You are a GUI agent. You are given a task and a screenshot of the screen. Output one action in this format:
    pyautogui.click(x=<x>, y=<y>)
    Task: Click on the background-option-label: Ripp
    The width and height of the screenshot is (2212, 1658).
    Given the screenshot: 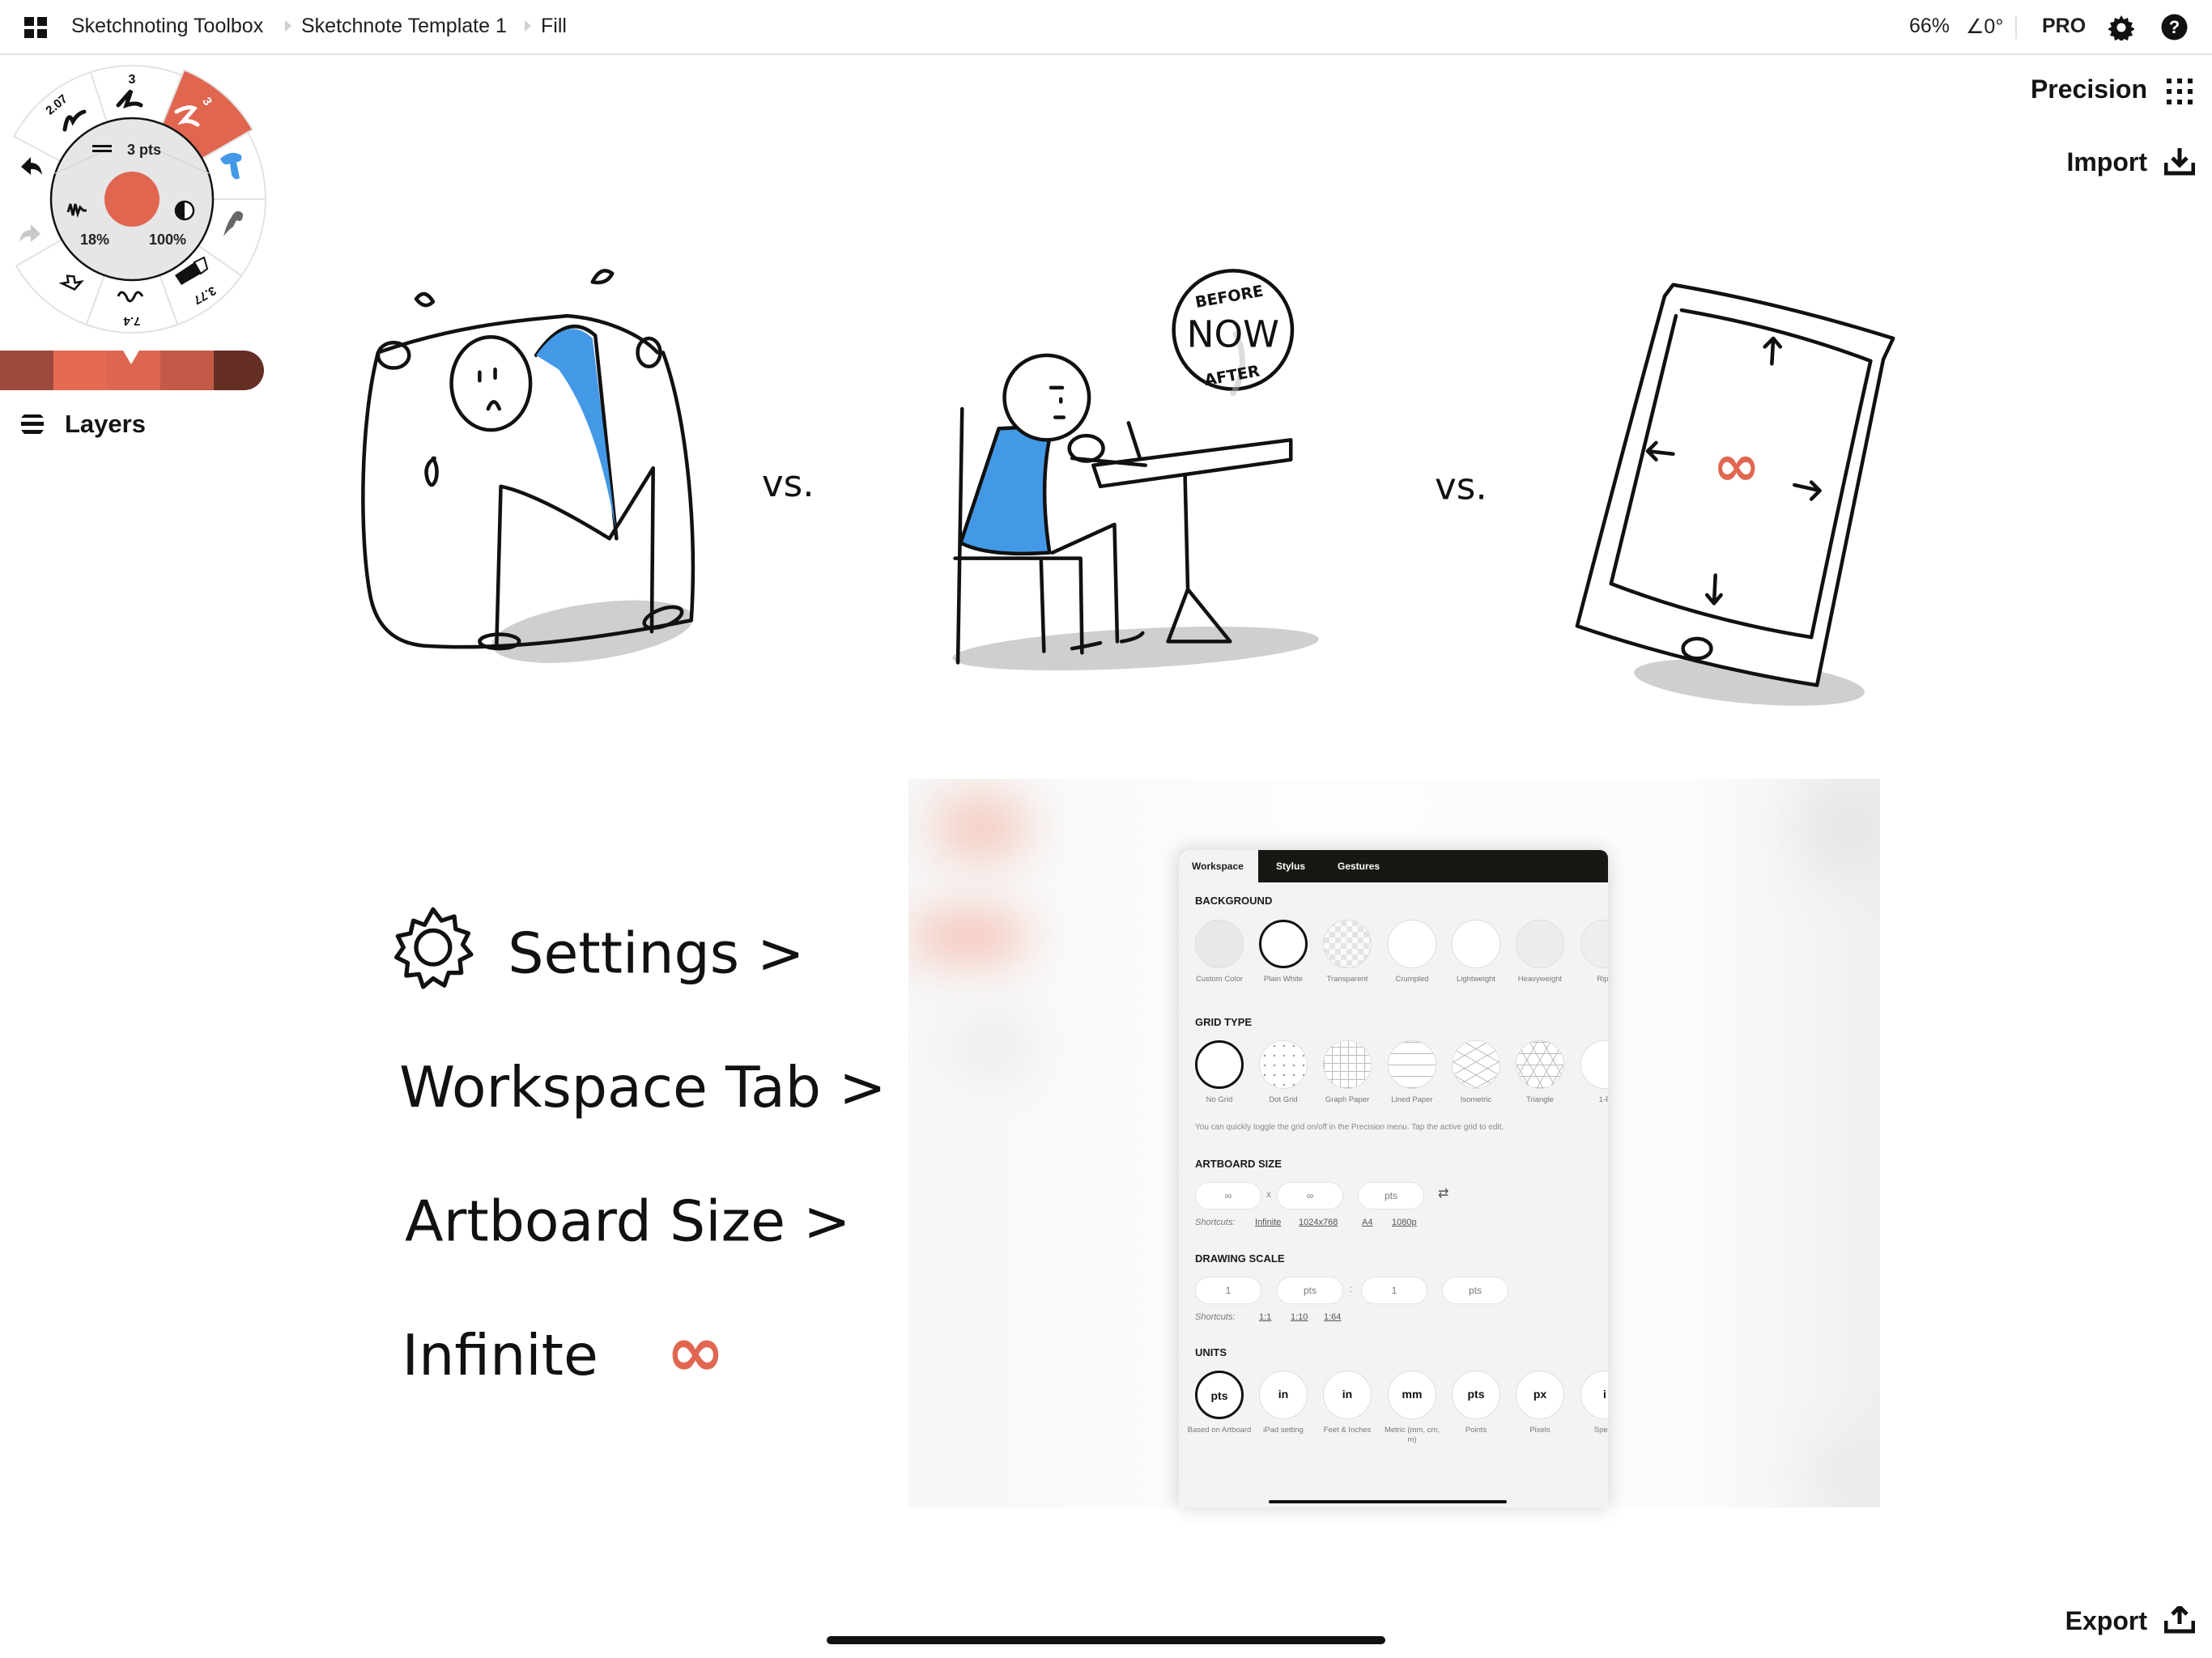 What is the action you would take?
    pyautogui.click(x=1603, y=979)
    